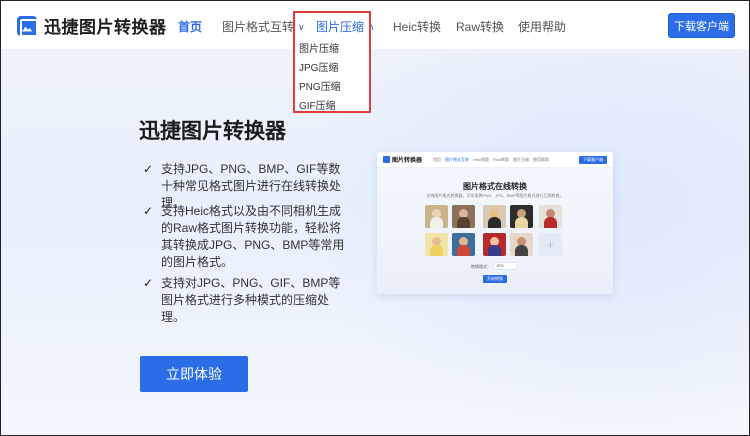 This screenshot has height=436, width=750. I want to click on nav-heic: Heic转换, so click(417, 26).